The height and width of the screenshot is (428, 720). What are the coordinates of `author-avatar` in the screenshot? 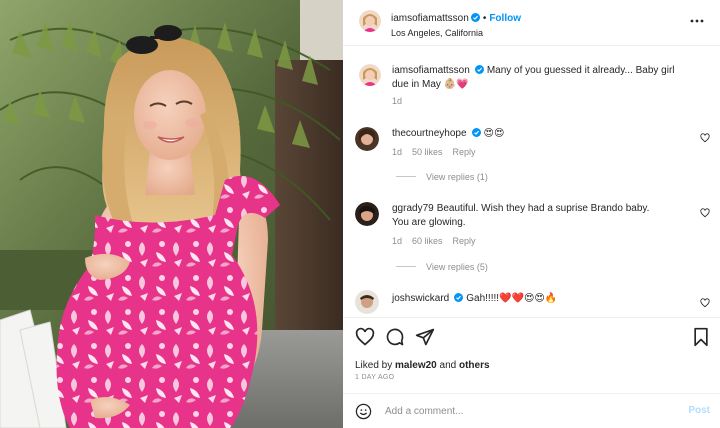 It's located at (370, 21).